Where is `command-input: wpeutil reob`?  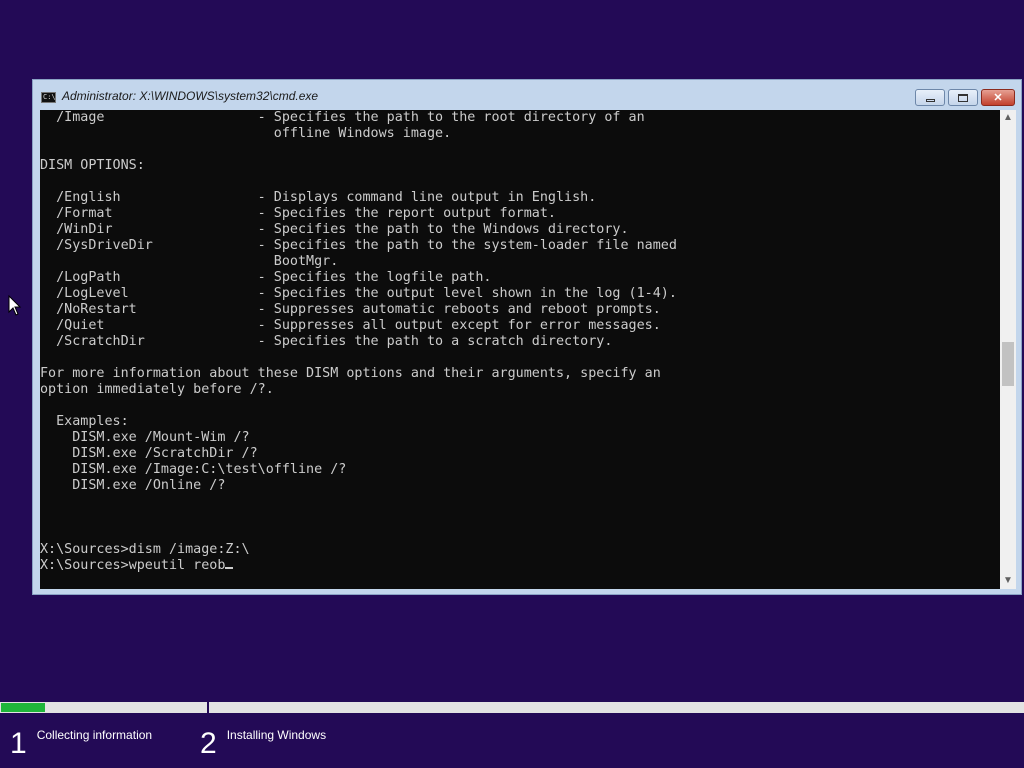
command-input: wpeutil reob is located at coordinates (177, 565).